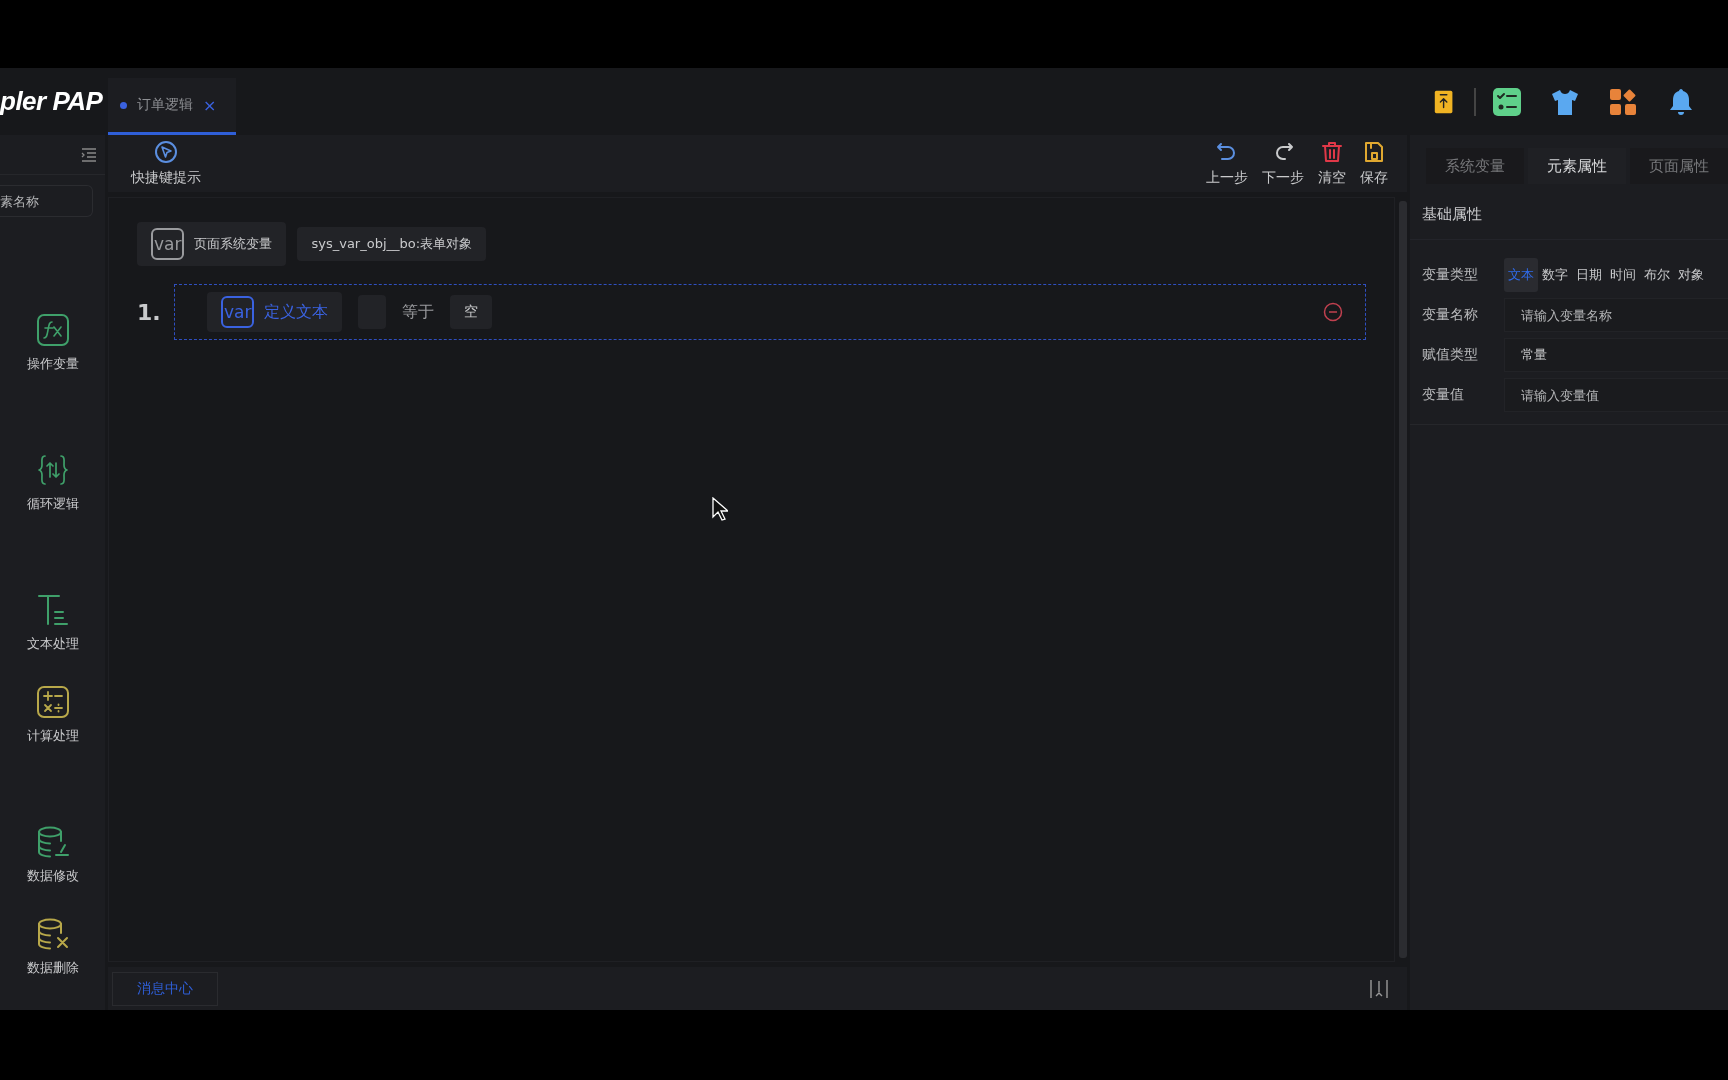 This screenshot has height=1080, width=1728. Describe the element at coordinates (52, 842) in the screenshot. I see `database-edit-icon` at that location.